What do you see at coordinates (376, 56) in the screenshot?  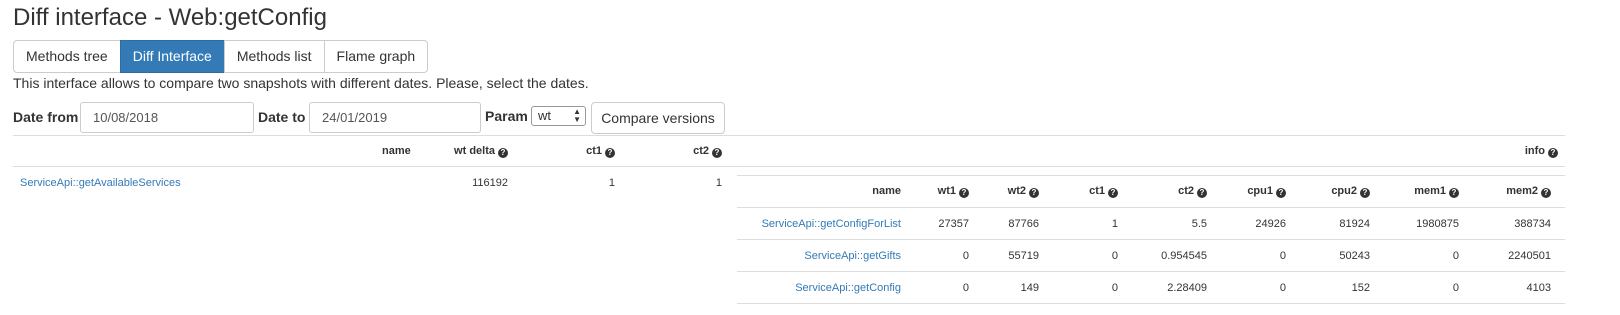 I see `tab-flame-graph: Flame graph` at bounding box center [376, 56].